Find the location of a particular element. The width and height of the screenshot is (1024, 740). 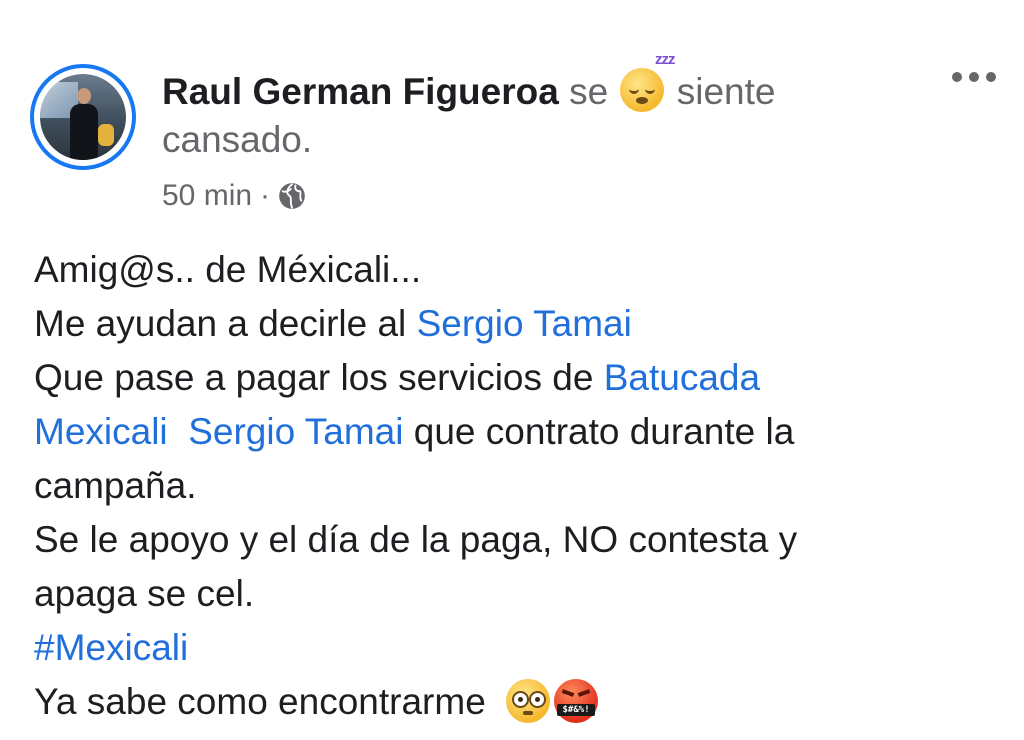

text-line: Ya sabe como encontrarme $#&%! is located at coordinates (514, 702).